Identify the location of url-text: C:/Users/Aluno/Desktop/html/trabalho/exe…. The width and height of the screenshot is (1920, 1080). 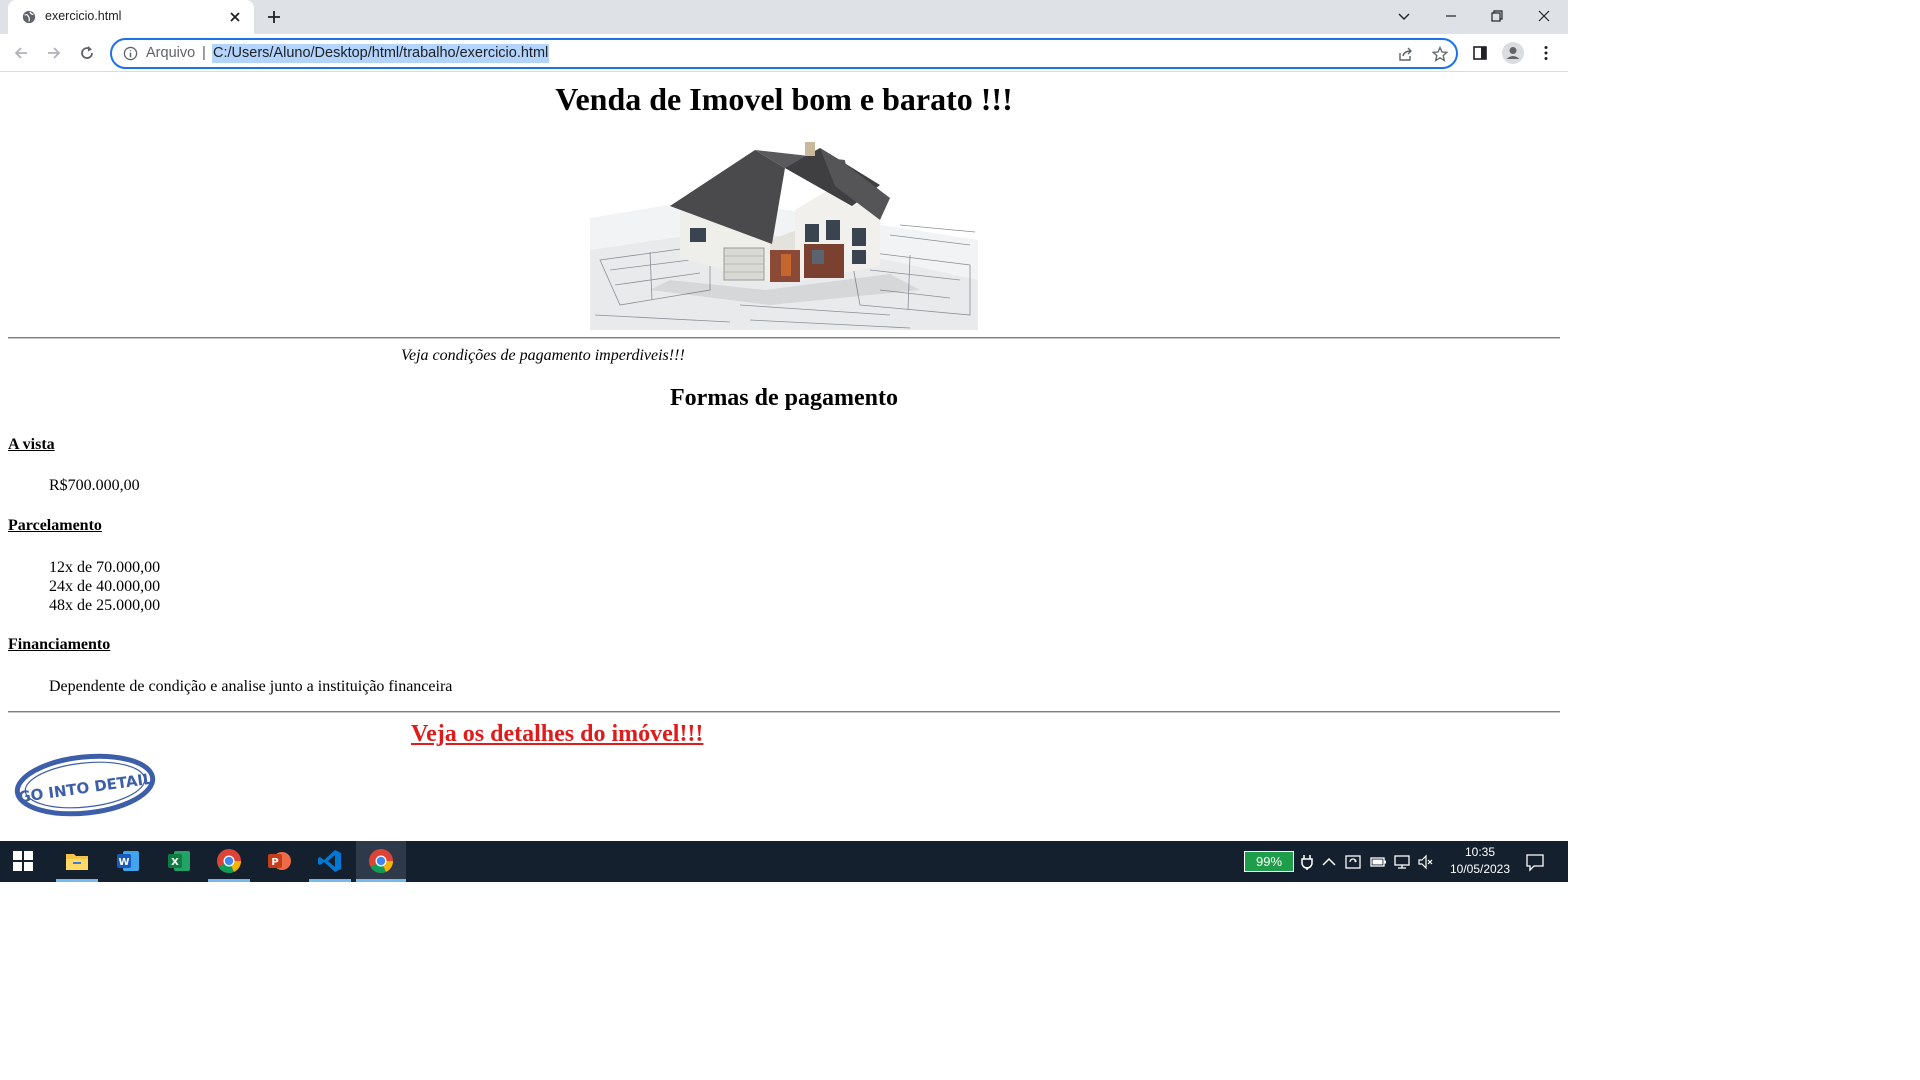
(381, 53).